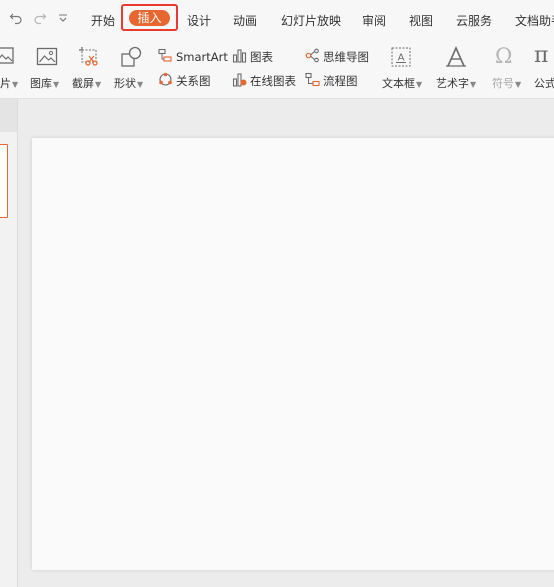 Image resolution: width=554 pixels, height=587 pixels. What do you see at coordinates (4, 181) in the screenshot?
I see `slide-thumbnail-selected` at bounding box center [4, 181].